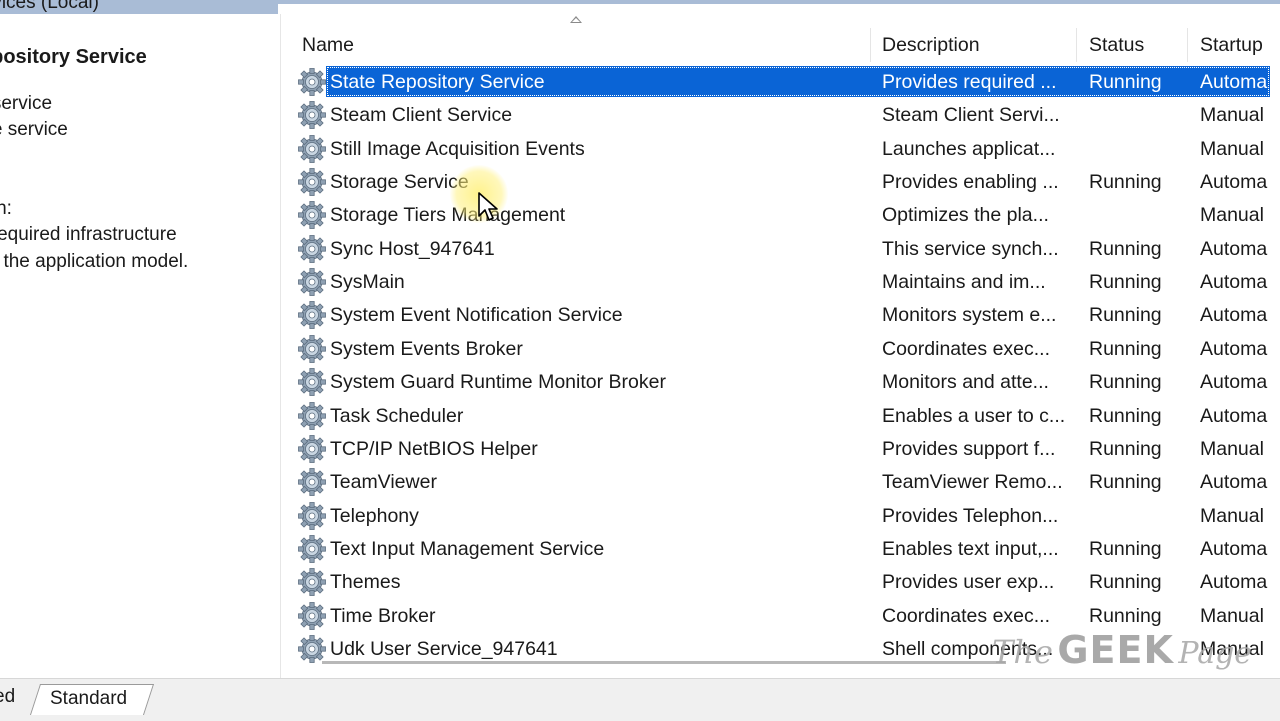  What do you see at coordinates (784, 516) in the screenshot?
I see `service-row: Telephony Provides Telephon... Manual` at bounding box center [784, 516].